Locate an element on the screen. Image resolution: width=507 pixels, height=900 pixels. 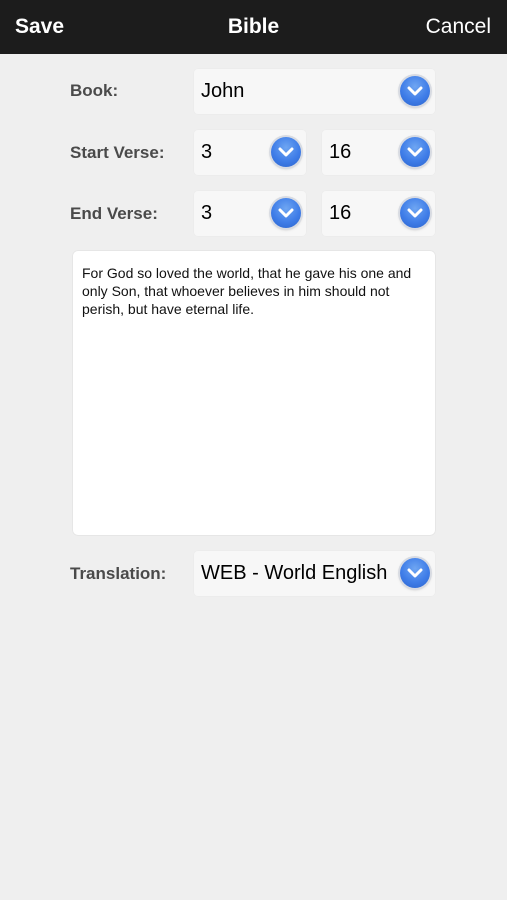
start-chapter-picker: 3 is located at coordinates (250, 152).